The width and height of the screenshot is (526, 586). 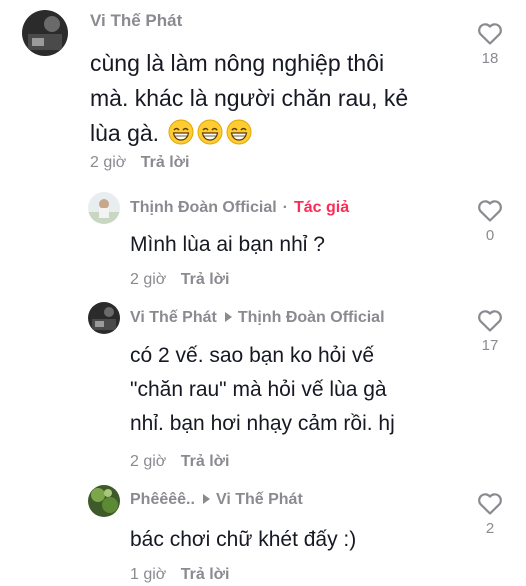 What do you see at coordinates (262, 423) in the screenshot?
I see `comment-text-line: nhỉ. bạn hơi nhạy cảm rồi. hj` at bounding box center [262, 423].